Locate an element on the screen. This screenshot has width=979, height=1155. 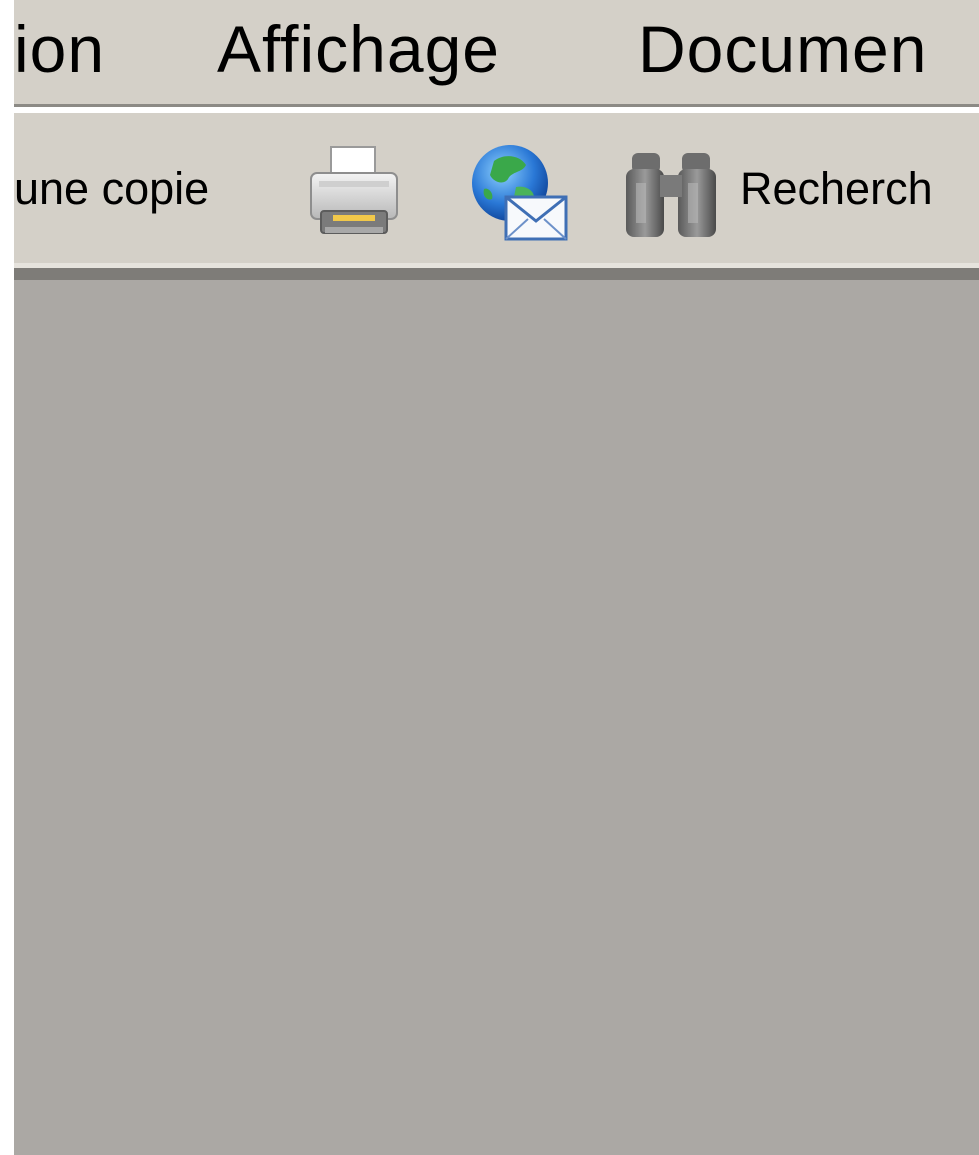
toolbar-separator is located at coordinates (496, 274).